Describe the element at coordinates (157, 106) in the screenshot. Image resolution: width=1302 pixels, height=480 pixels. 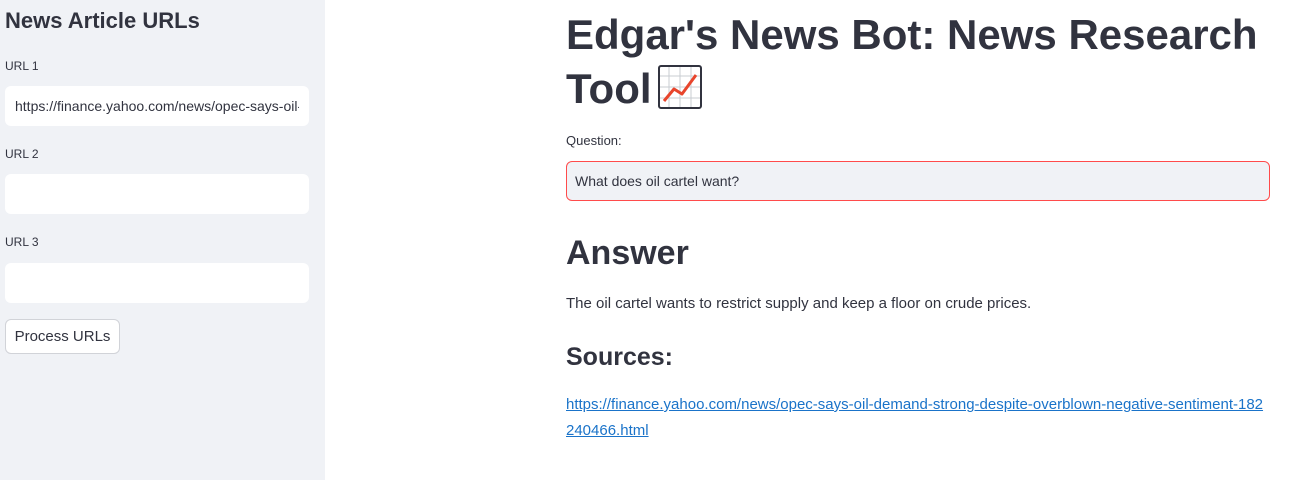
I see `url1-input` at that location.